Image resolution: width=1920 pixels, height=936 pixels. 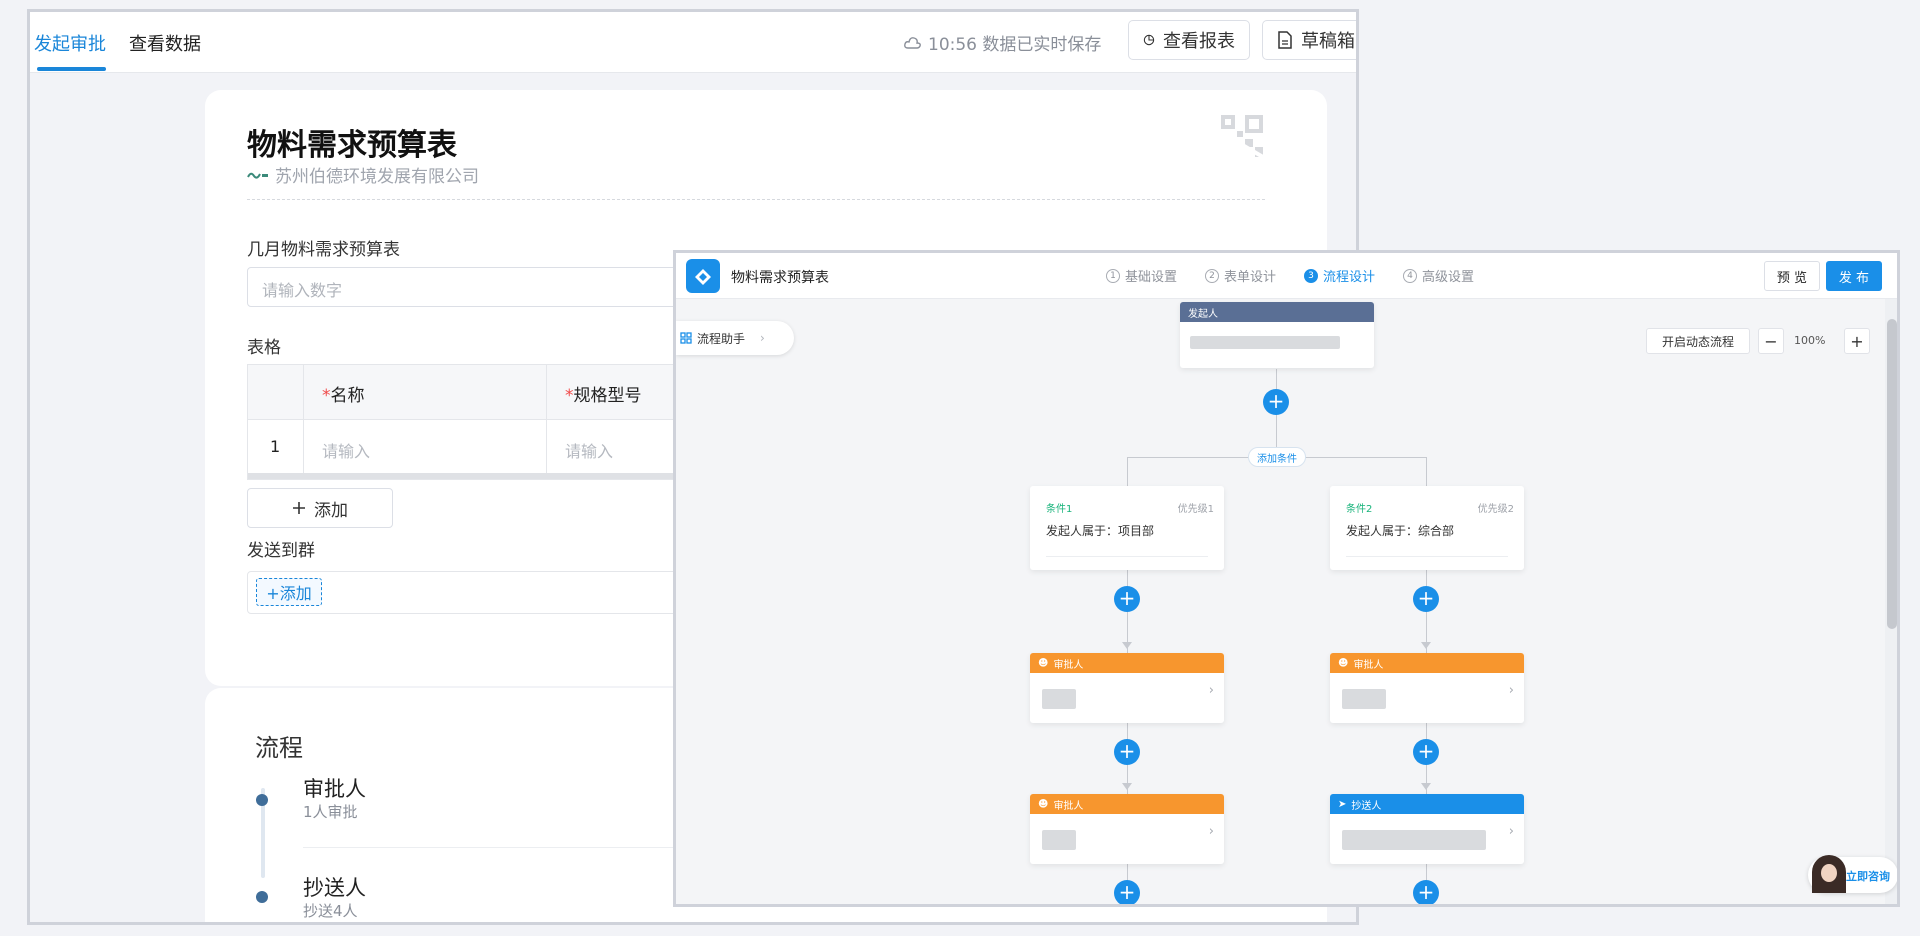 I want to click on app-icon, so click(x=703, y=276).